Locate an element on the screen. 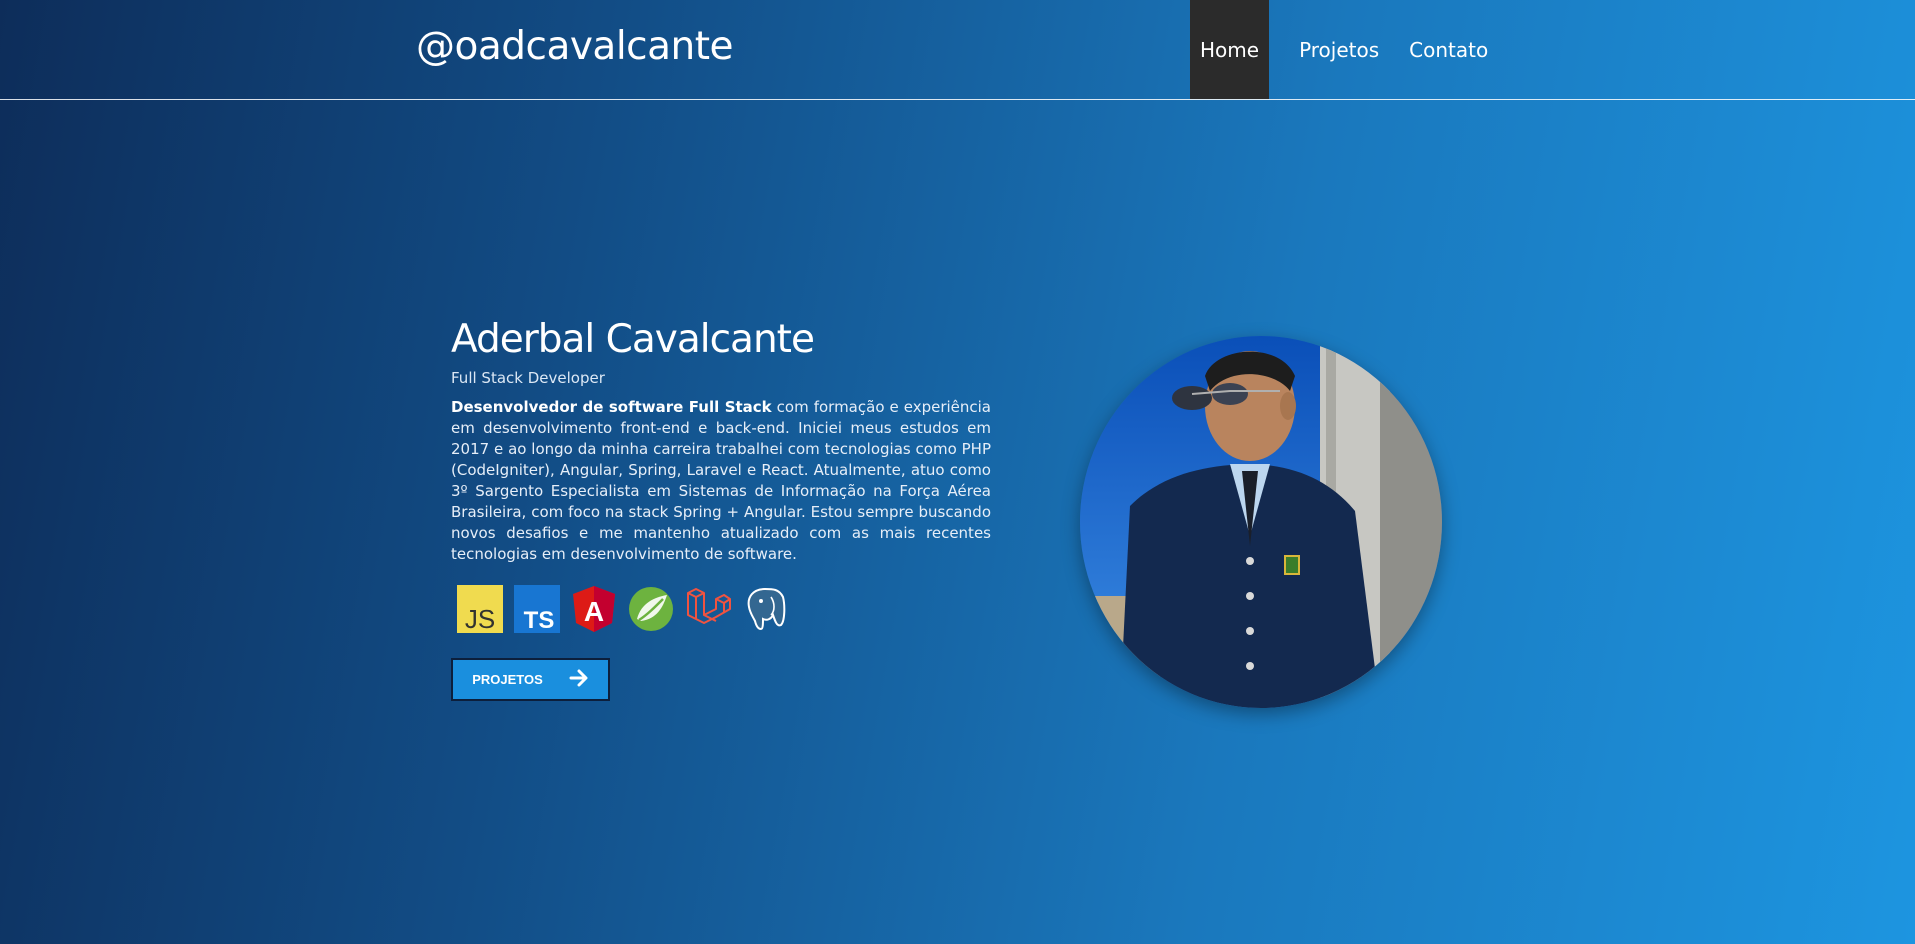  site-header: @oadcavalcante Home Projetos Contato is located at coordinates (957, 50).